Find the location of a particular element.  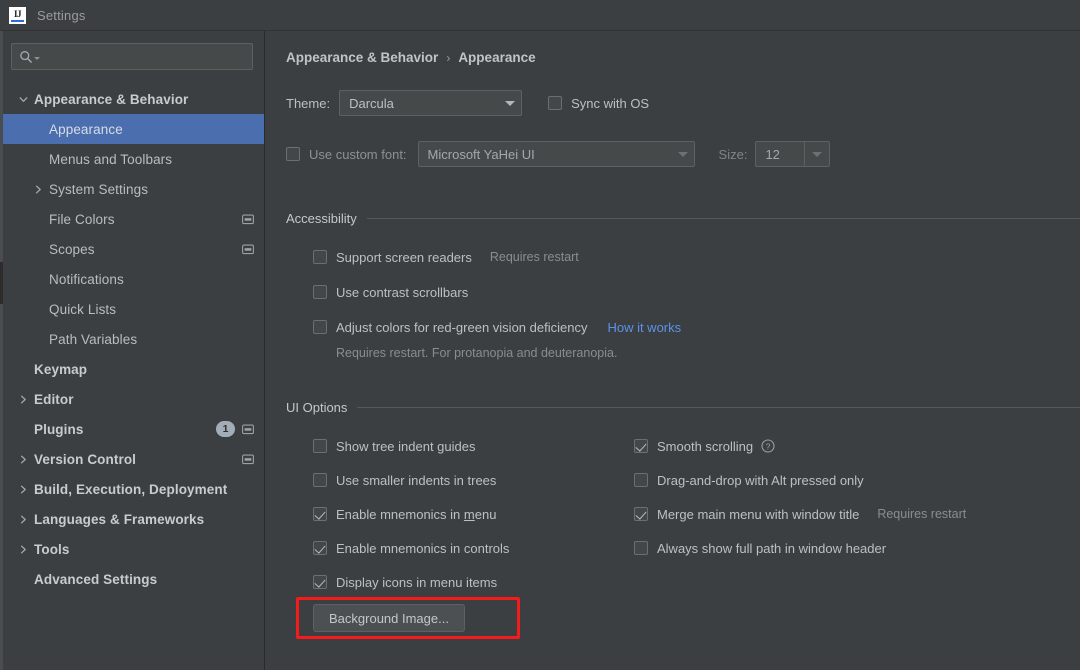

custom-font-select: Microsoft YaHei UI is located at coordinates (556, 154).